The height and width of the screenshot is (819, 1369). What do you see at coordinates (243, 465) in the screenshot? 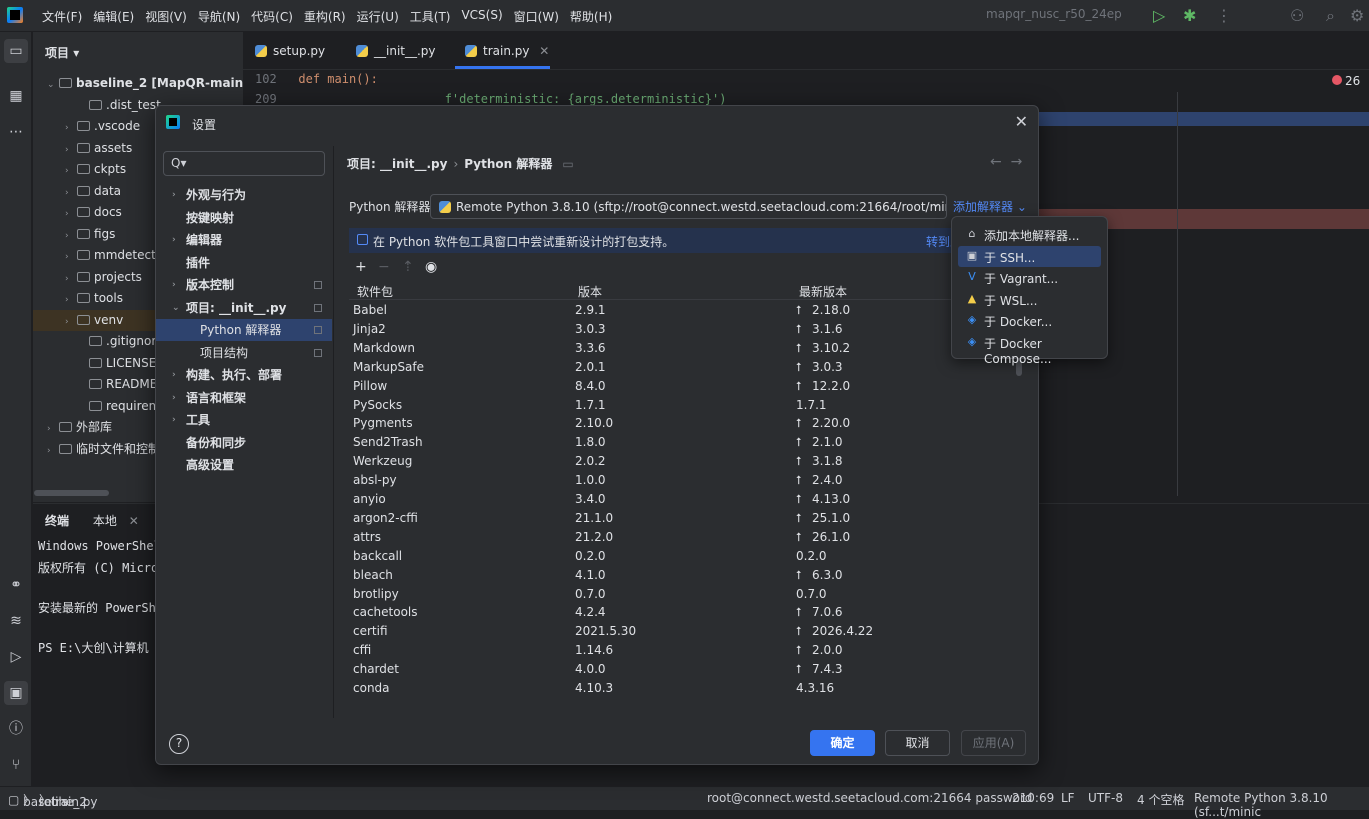
I see `settings-nav-item: 高级设置` at bounding box center [243, 465].